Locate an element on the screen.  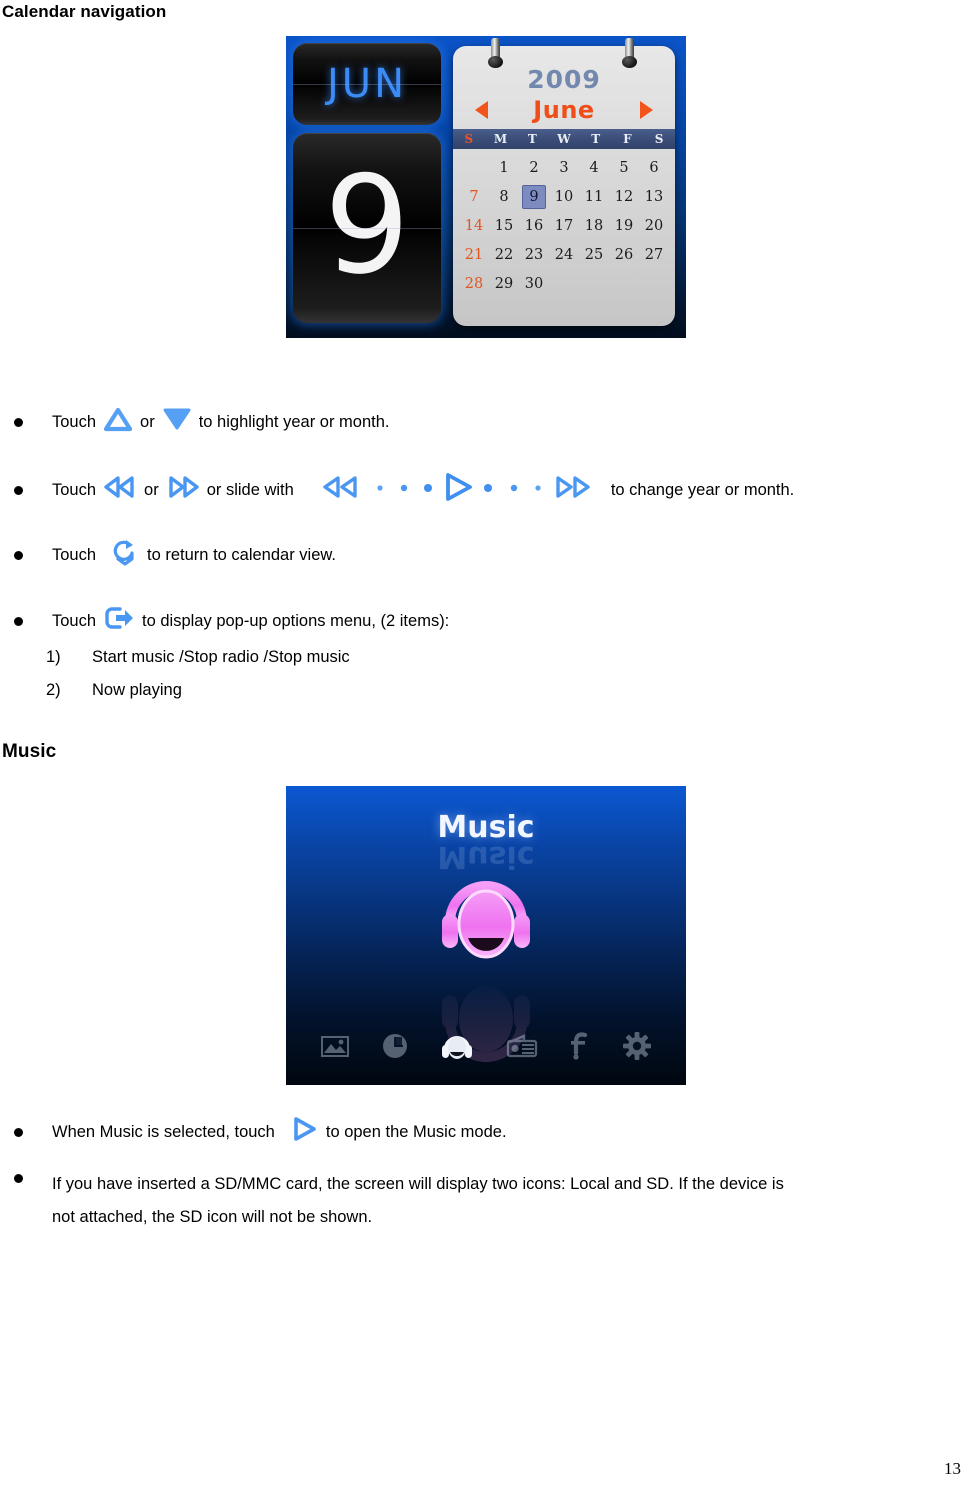
bullet-5-text-after: to open the Music mode. is located at coordinates (416, 1132).